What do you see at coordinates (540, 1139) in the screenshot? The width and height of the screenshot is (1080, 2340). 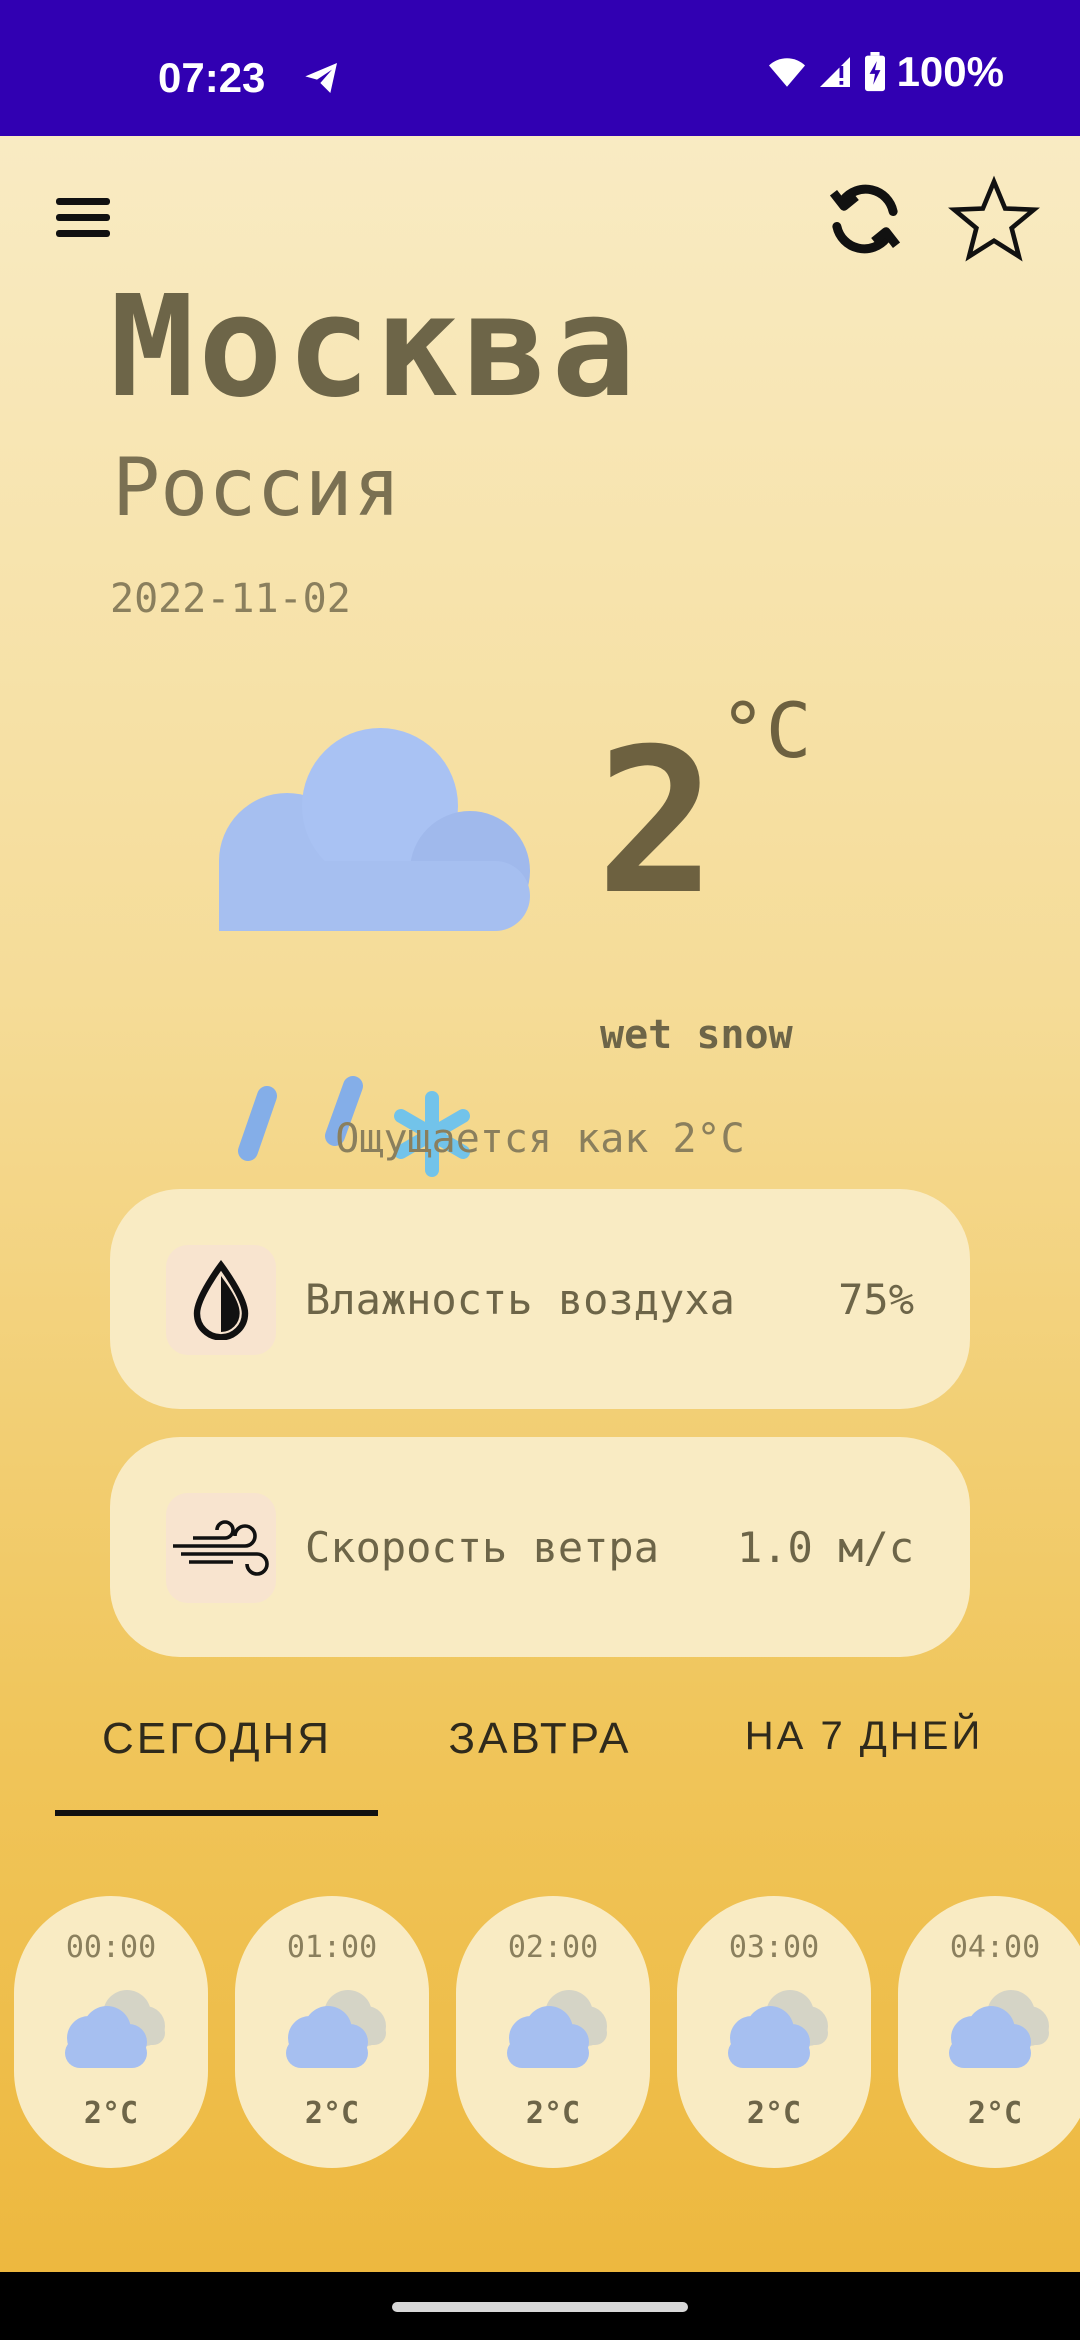 I see `feels-like: Ощущается как 2°C` at bounding box center [540, 1139].